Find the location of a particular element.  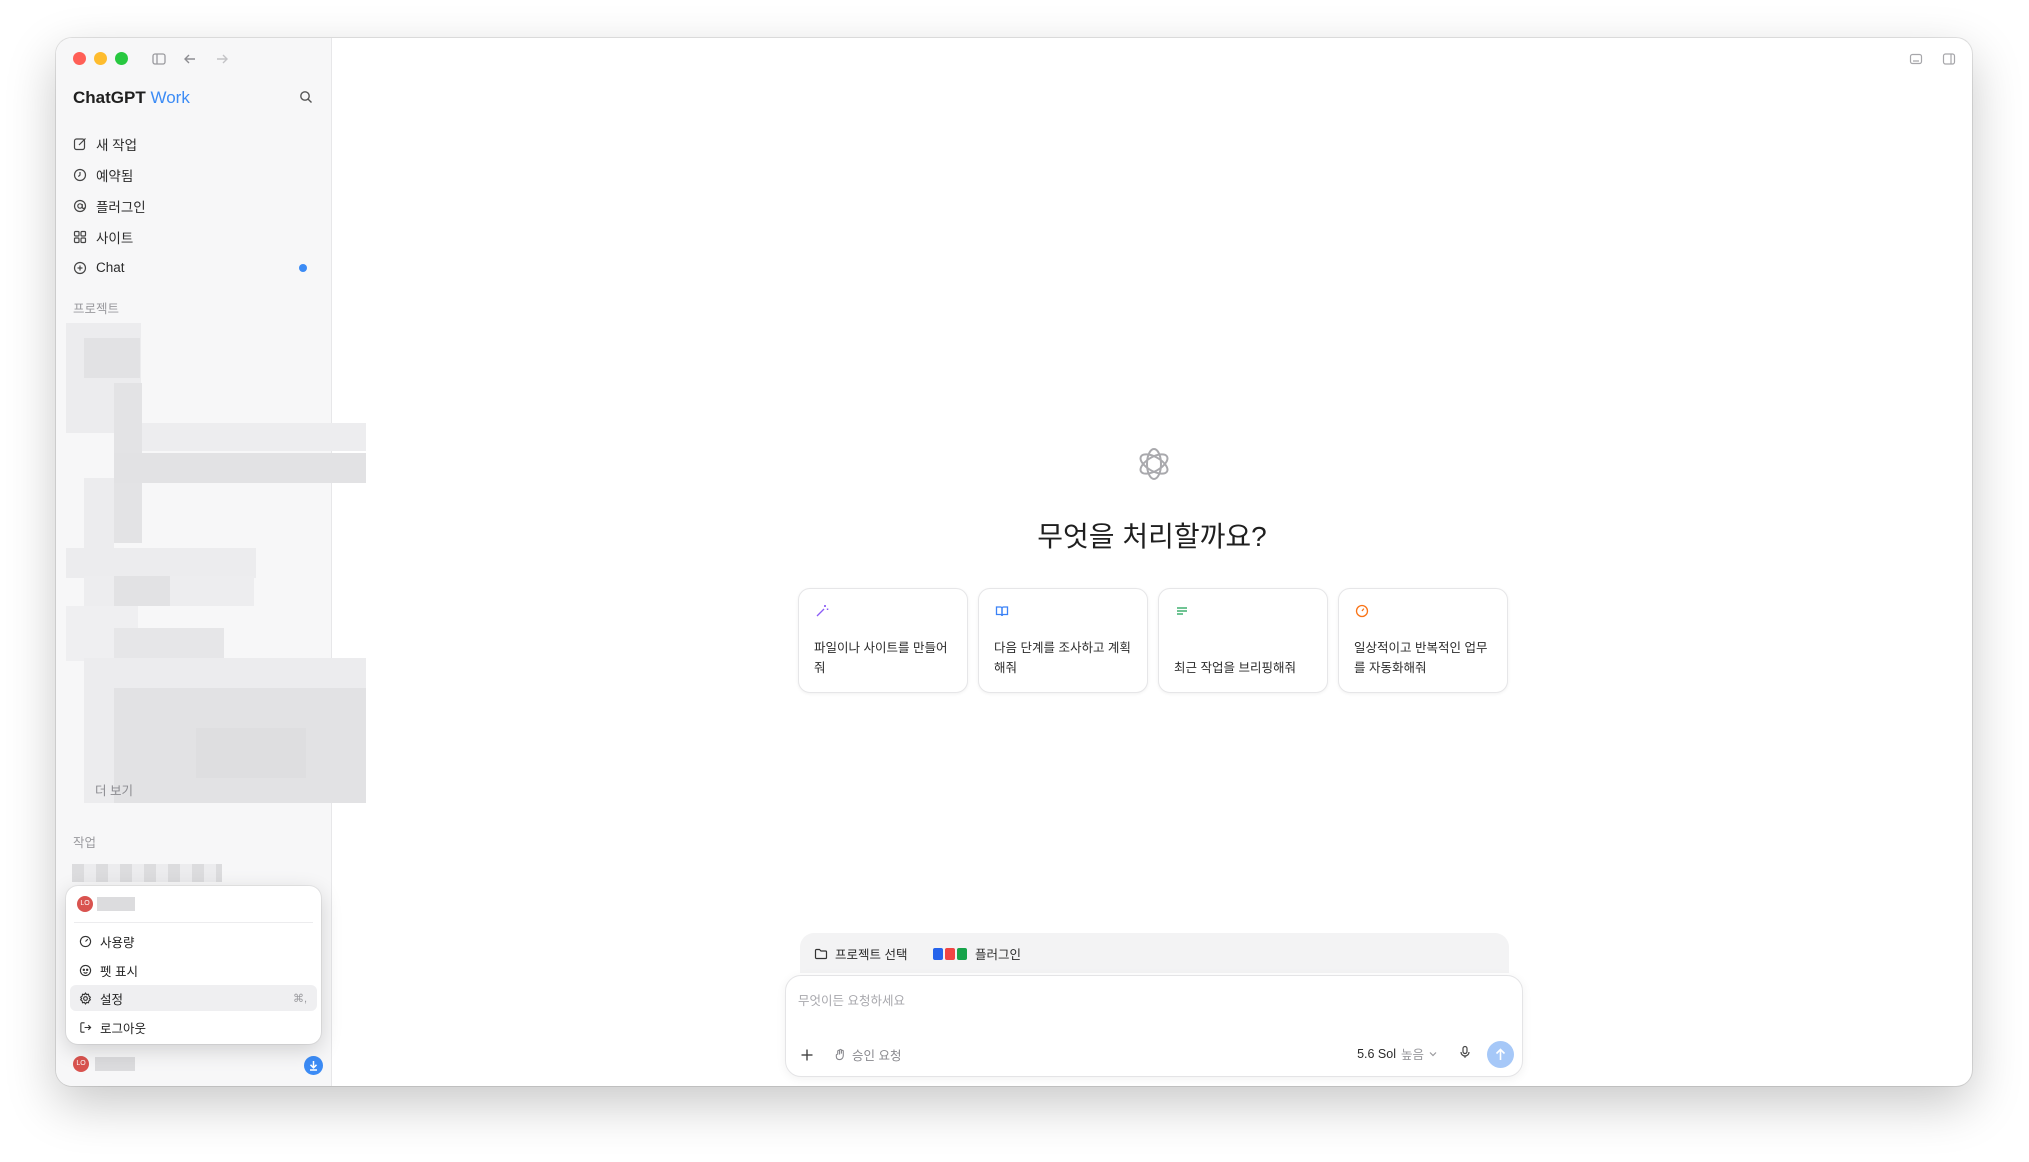

sidebar-item-plugins: 플러그인 is located at coordinates (195, 205).